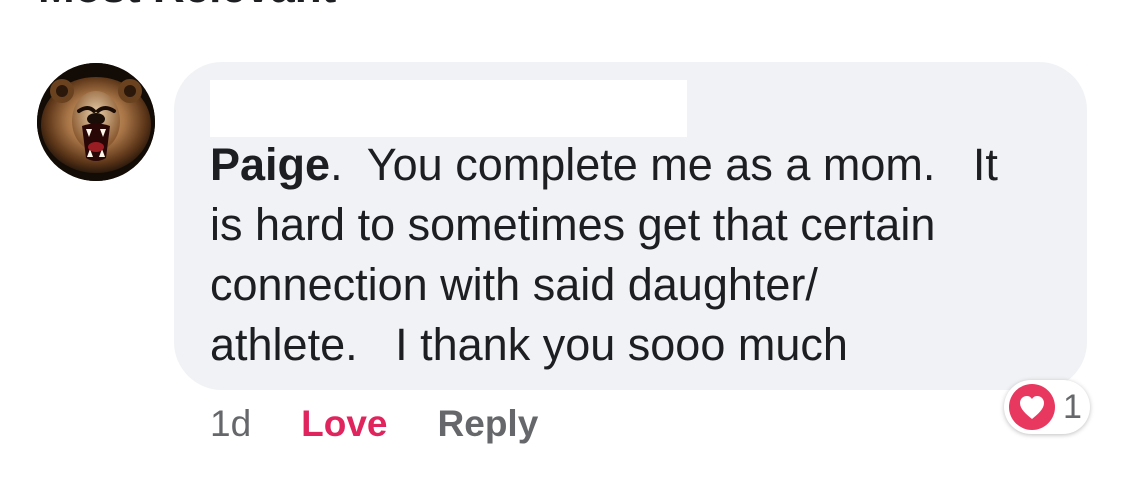  Describe the element at coordinates (488, 424) in the screenshot. I see `reply-button: Reply` at that location.